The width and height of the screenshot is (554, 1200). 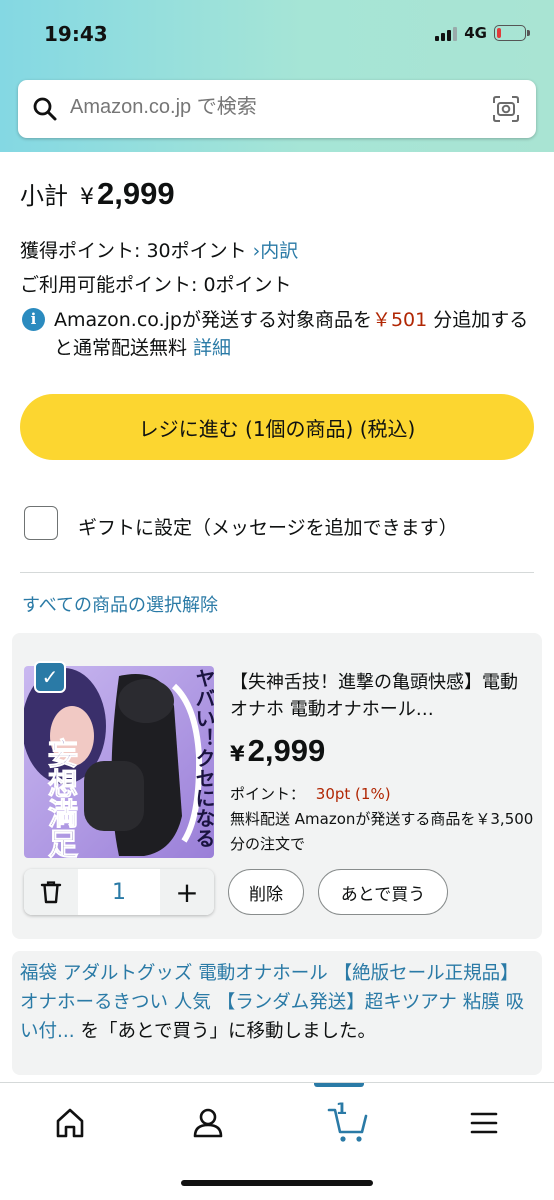 What do you see at coordinates (277, 572) in the screenshot?
I see `divider` at bounding box center [277, 572].